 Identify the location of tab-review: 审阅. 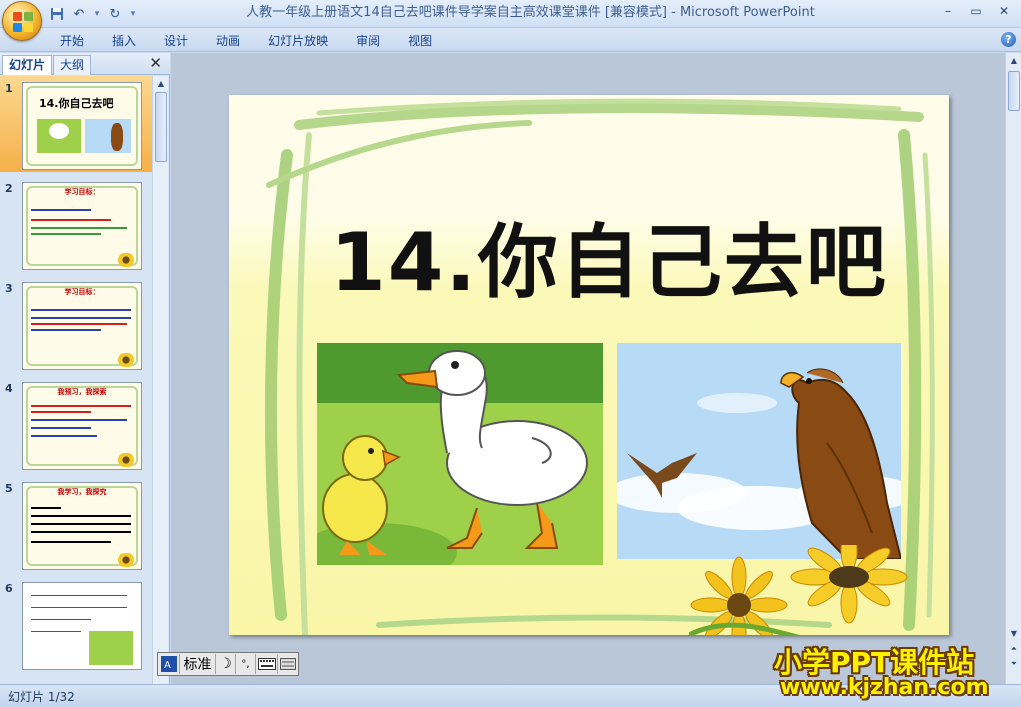
(368, 41).